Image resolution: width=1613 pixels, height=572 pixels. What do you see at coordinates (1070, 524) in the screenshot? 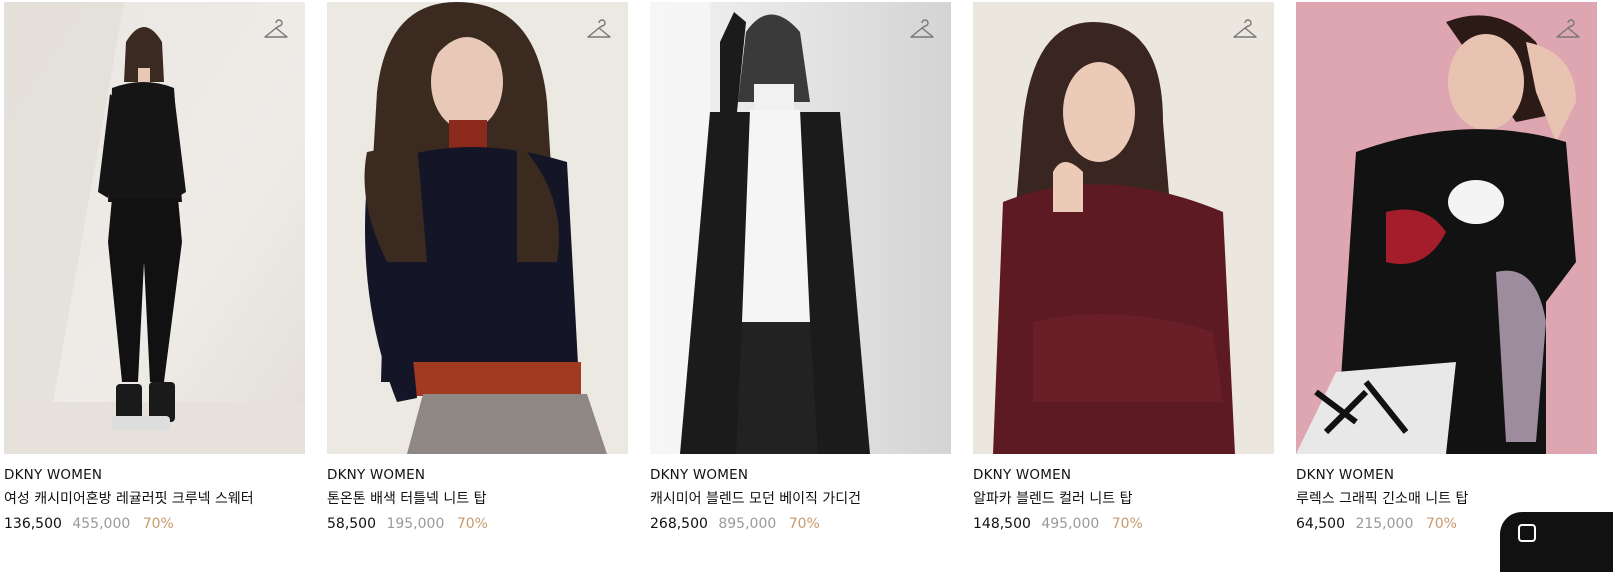
I see `original-price: 495,000` at bounding box center [1070, 524].